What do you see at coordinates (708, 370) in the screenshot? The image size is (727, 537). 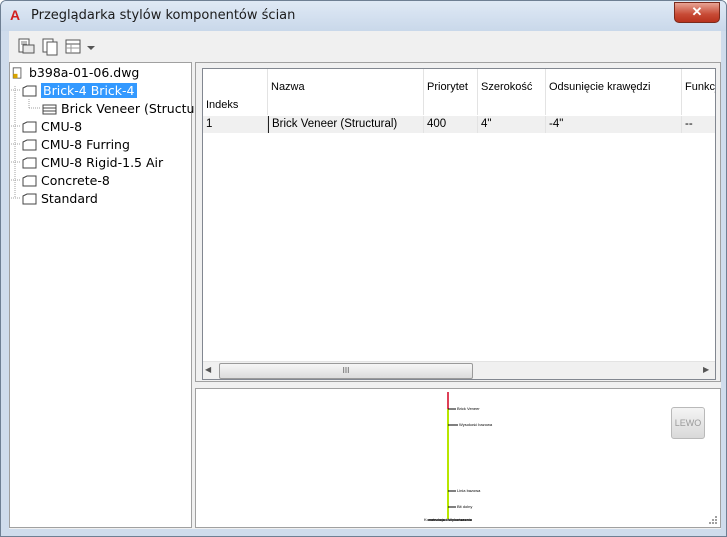 I see `scroll-right-icon: ▶` at bounding box center [708, 370].